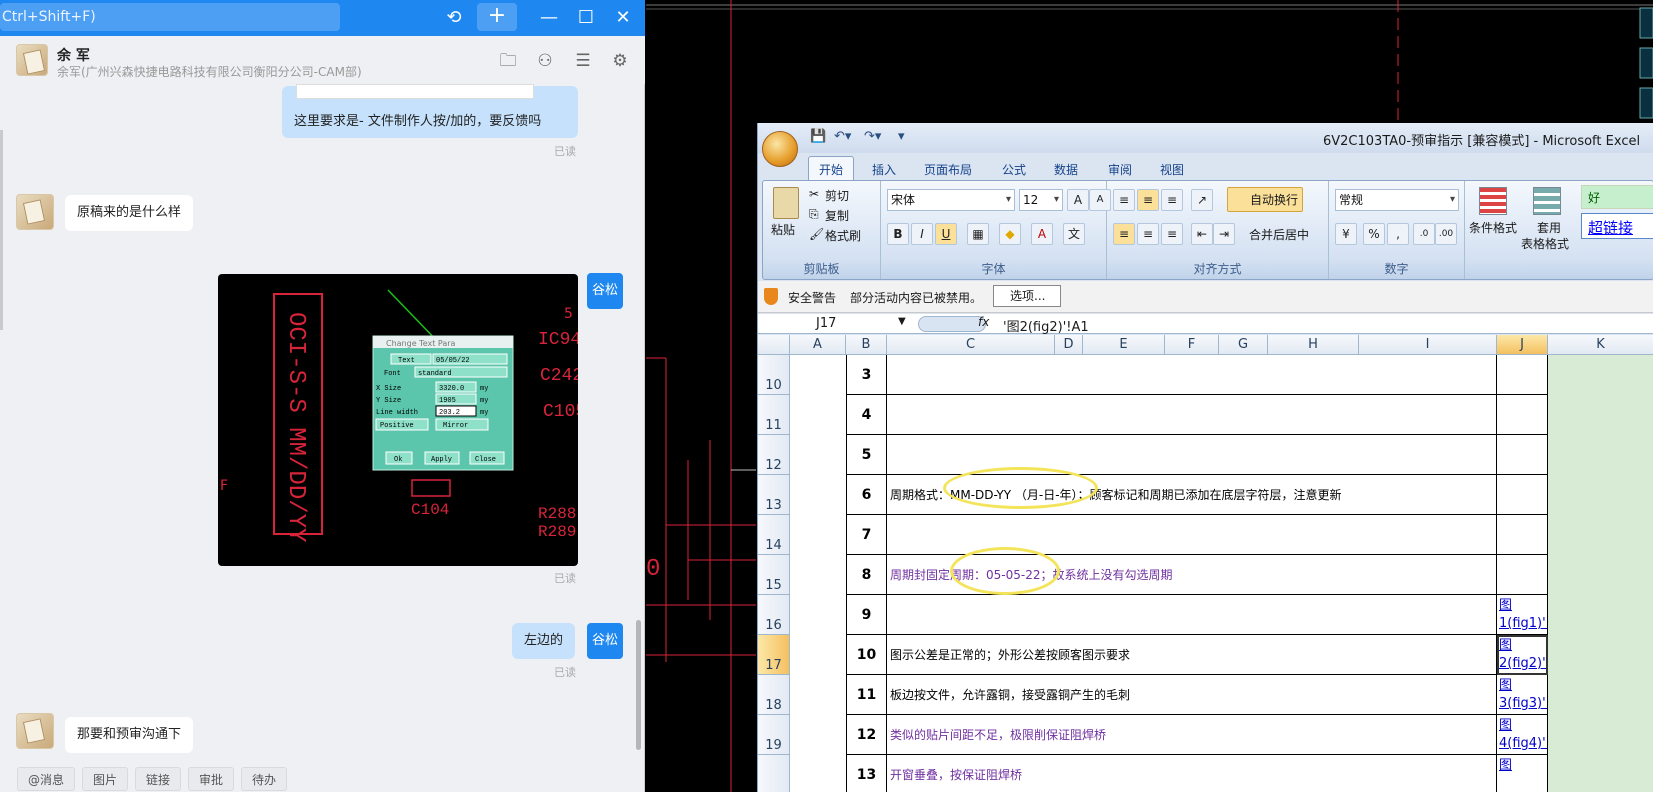  I want to click on phonetic-icon: 文, so click(1074, 234).